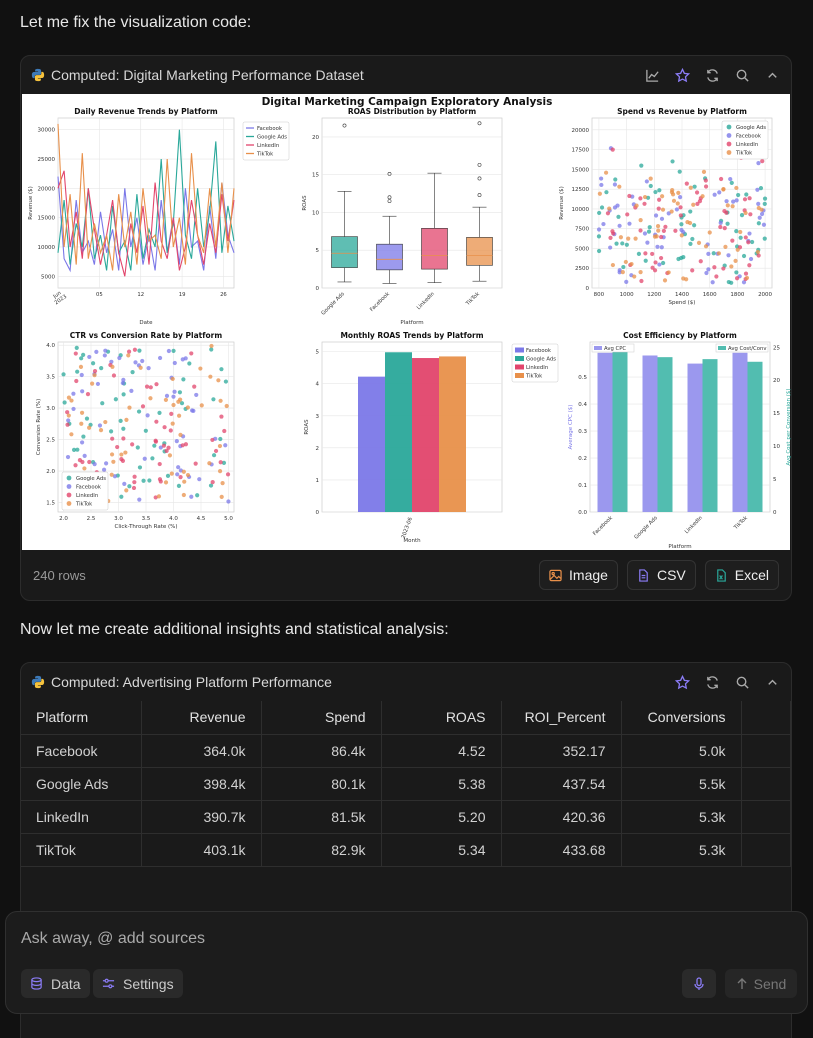 This screenshot has height=1038, width=813. What do you see at coordinates (321, 718) in the screenshot?
I see `column-header-spend: Spend` at bounding box center [321, 718].